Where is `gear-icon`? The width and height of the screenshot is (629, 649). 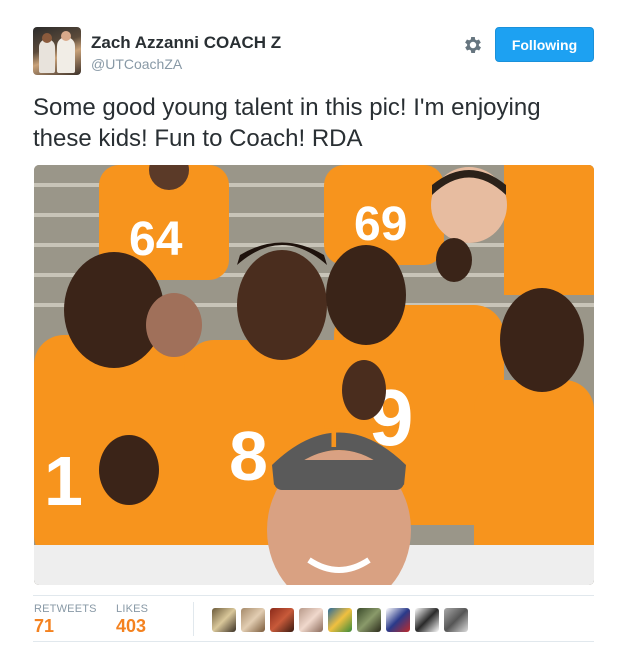
gear-icon is located at coordinates (473, 45).